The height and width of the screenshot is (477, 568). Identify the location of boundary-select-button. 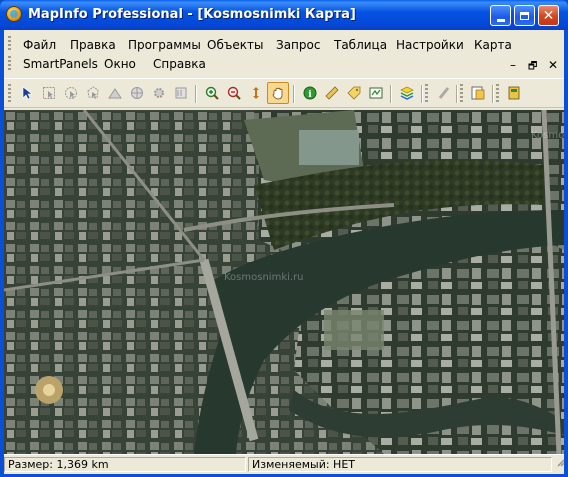
(115, 93).